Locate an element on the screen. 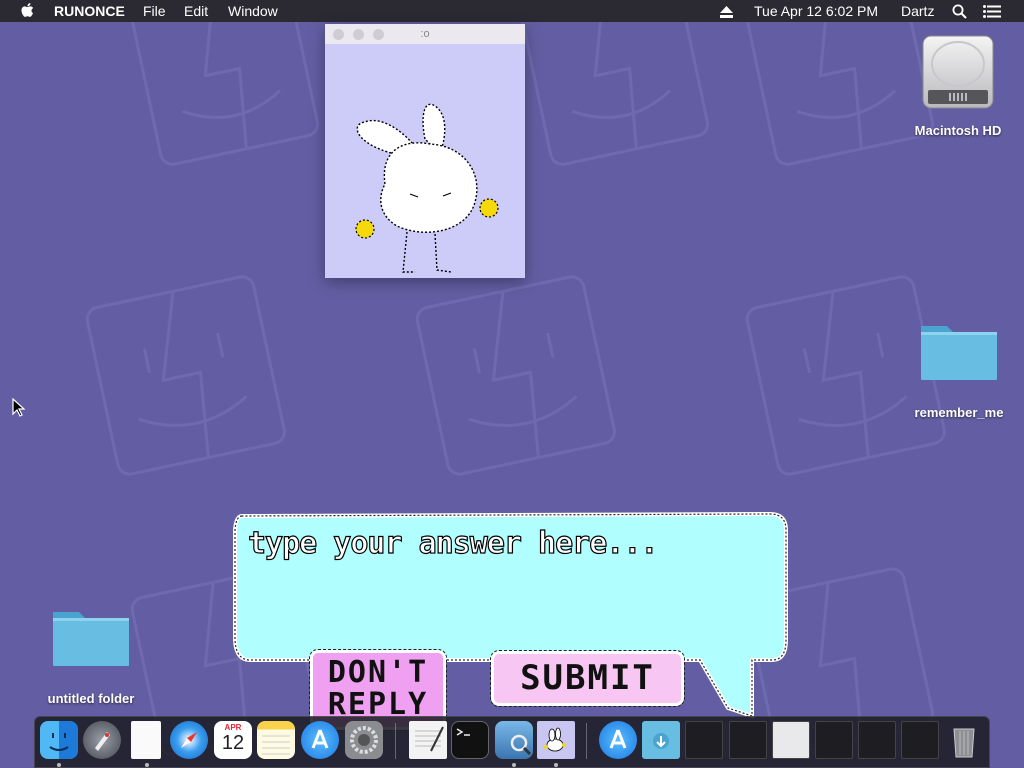 The image size is (1024, 768). dock: APR 12 is located at coordinates (512, 742).